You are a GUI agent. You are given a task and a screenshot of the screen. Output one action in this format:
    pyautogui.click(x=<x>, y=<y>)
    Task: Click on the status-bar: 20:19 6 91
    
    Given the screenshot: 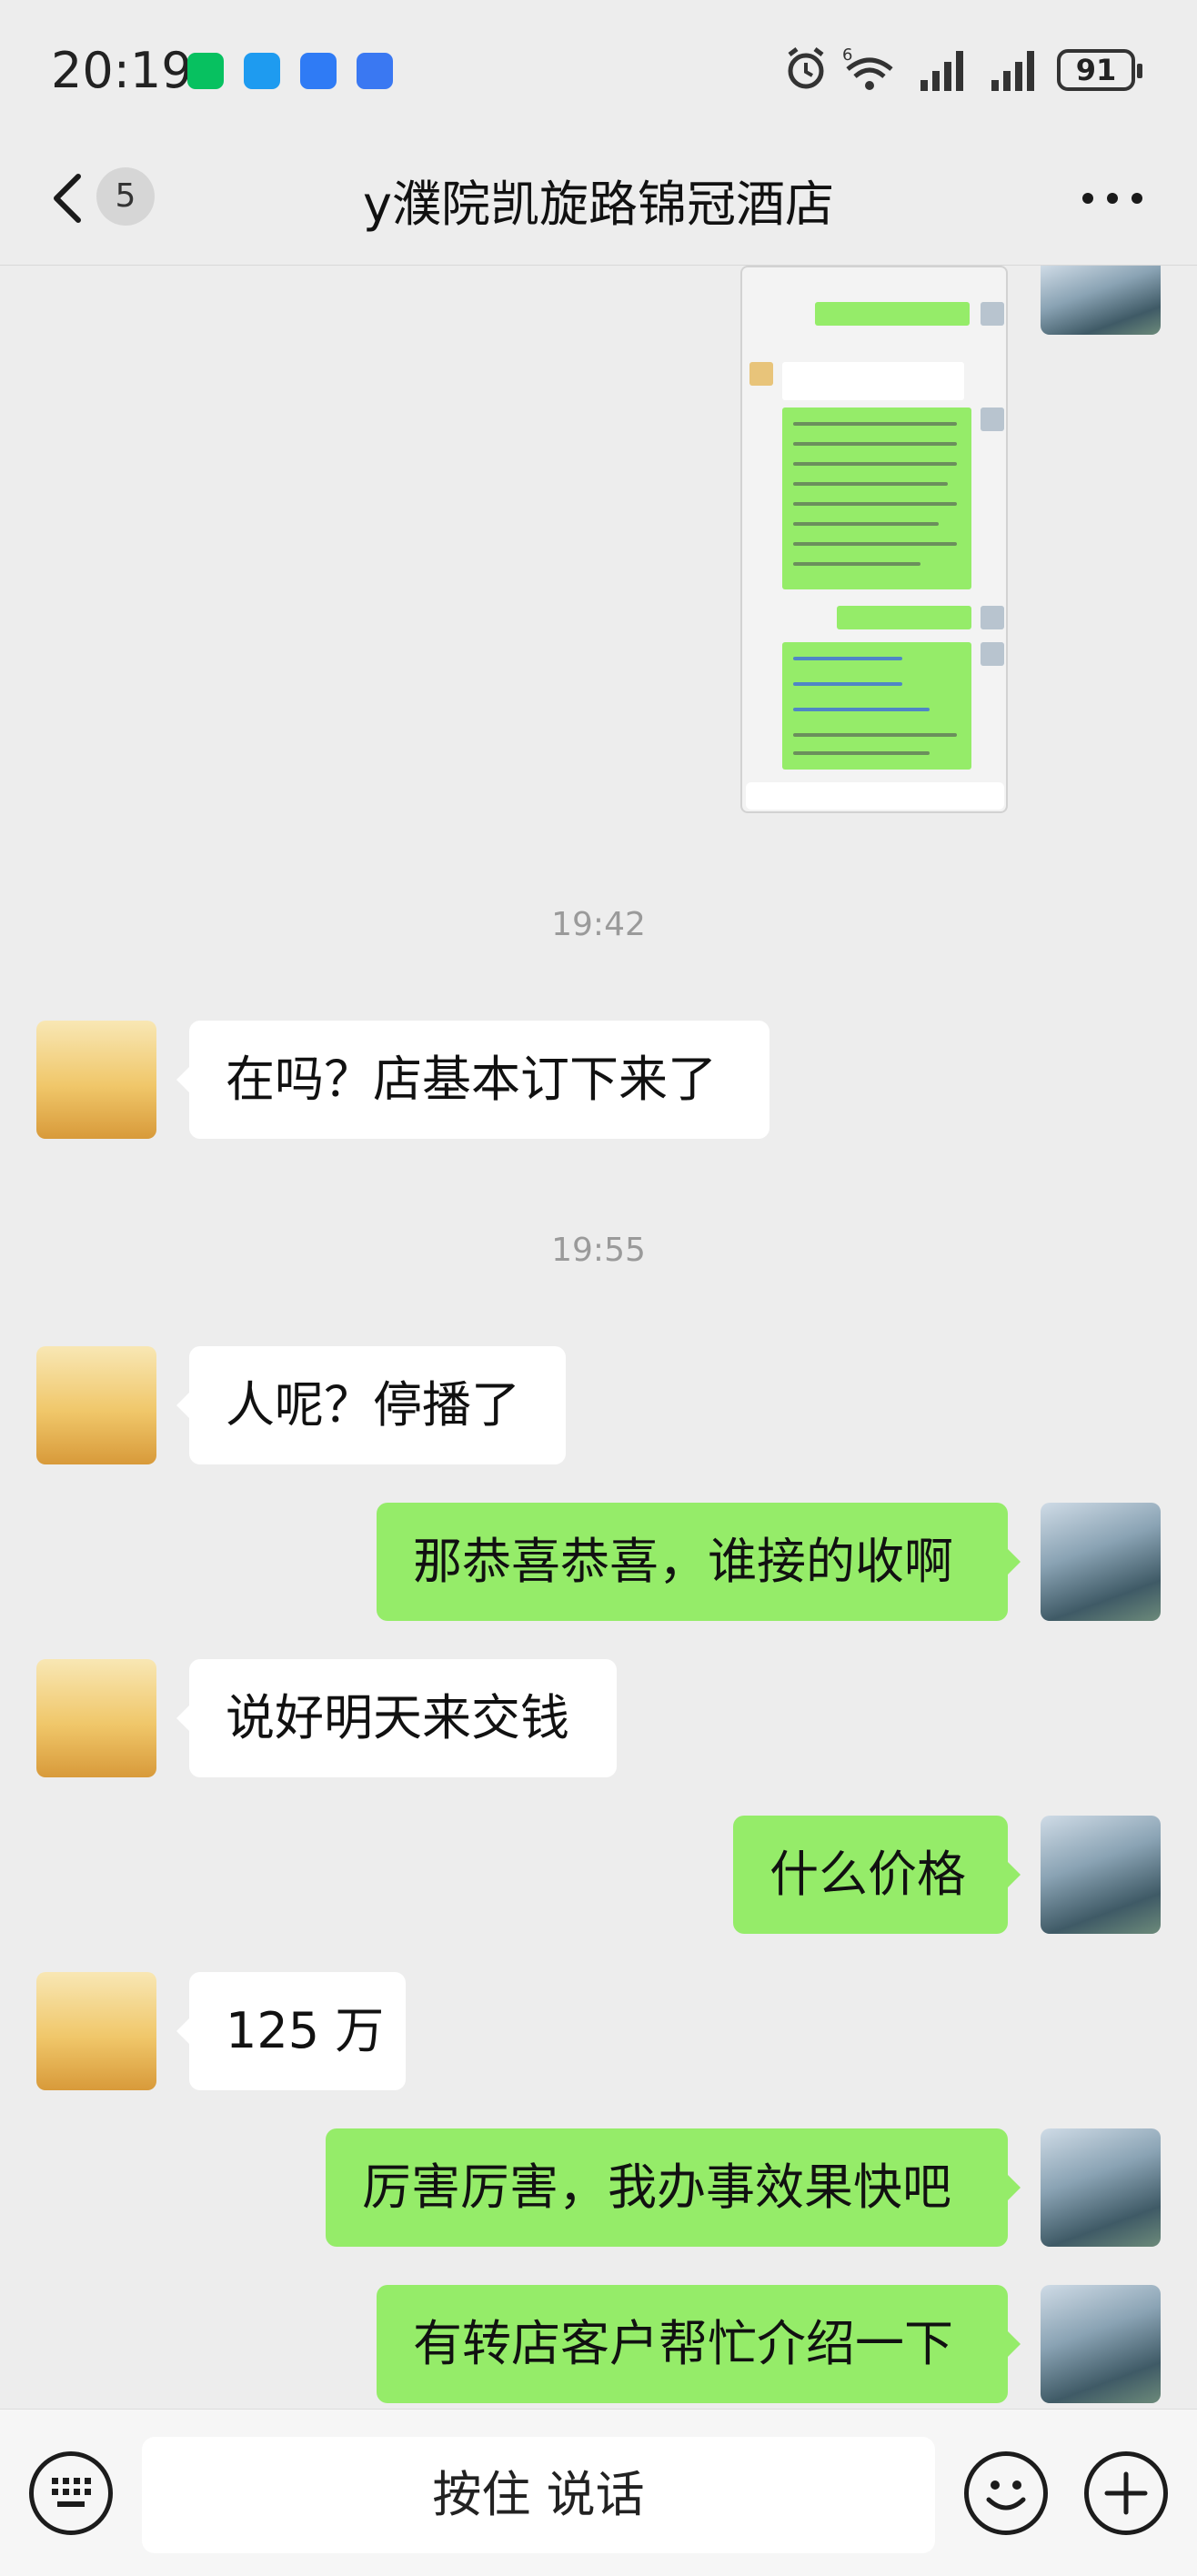 What is the action you would take?
    pyautogui.click(x=598, y=68)
    